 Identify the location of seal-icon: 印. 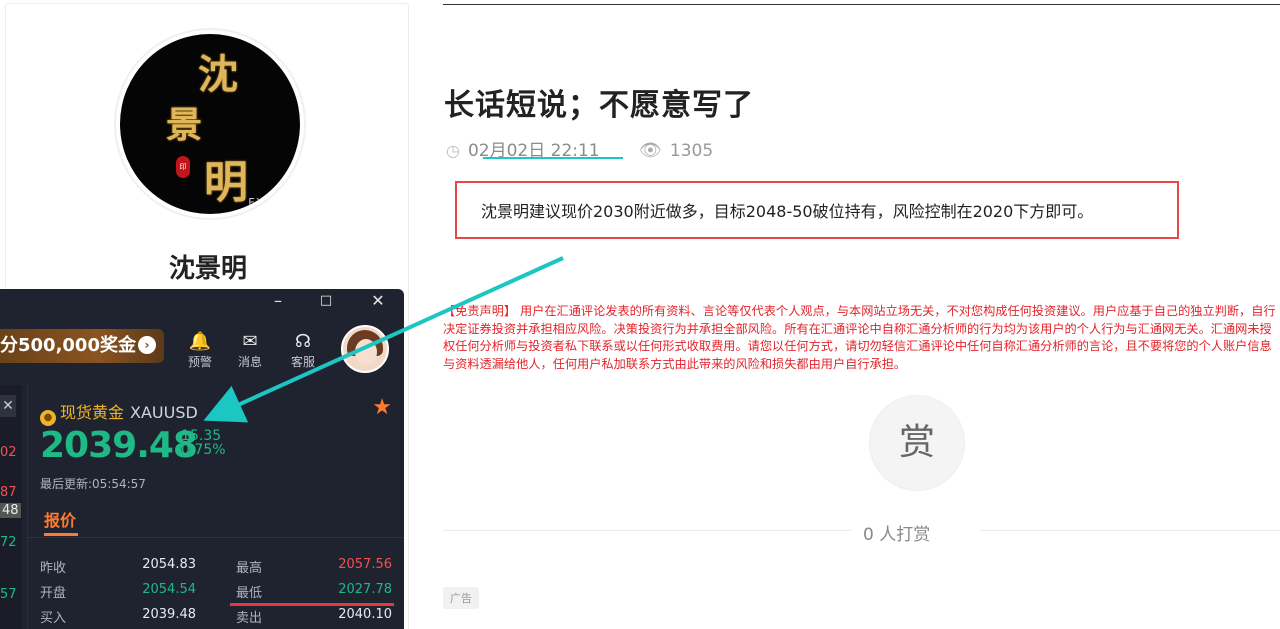
(183, 167).